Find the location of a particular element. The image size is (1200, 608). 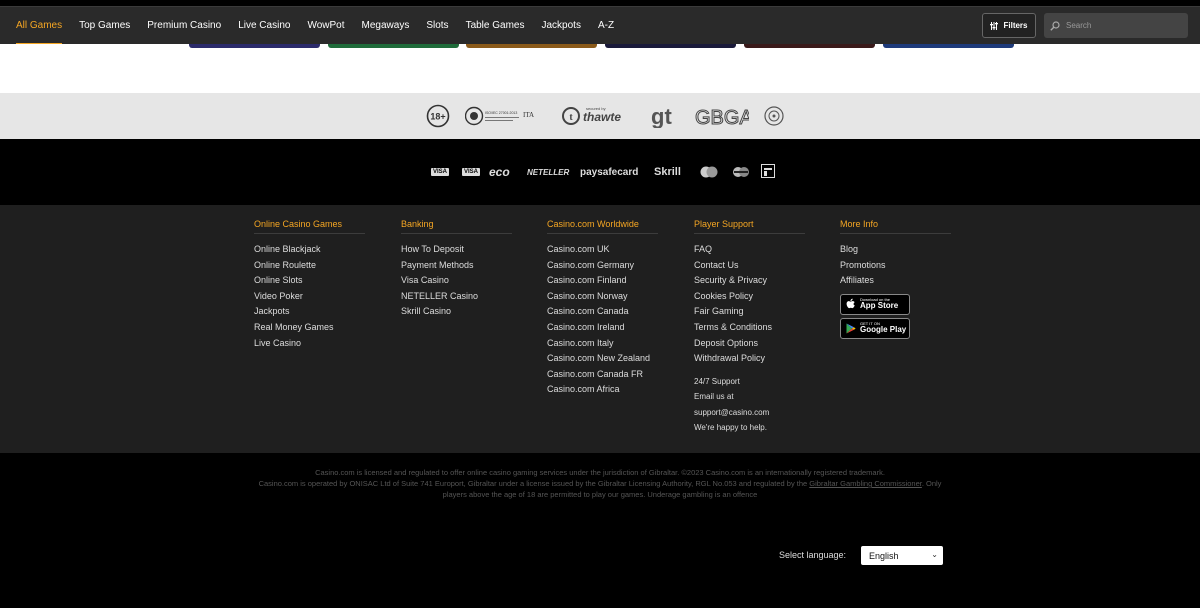

svg-text: GBGA is located at coordinates (722, 117).